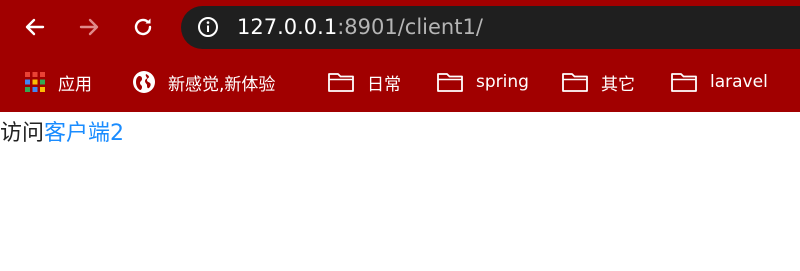 The width and height of the screenshot is (800, 271). I want to click on bookmark-apps: 应用, so click(58, 82).